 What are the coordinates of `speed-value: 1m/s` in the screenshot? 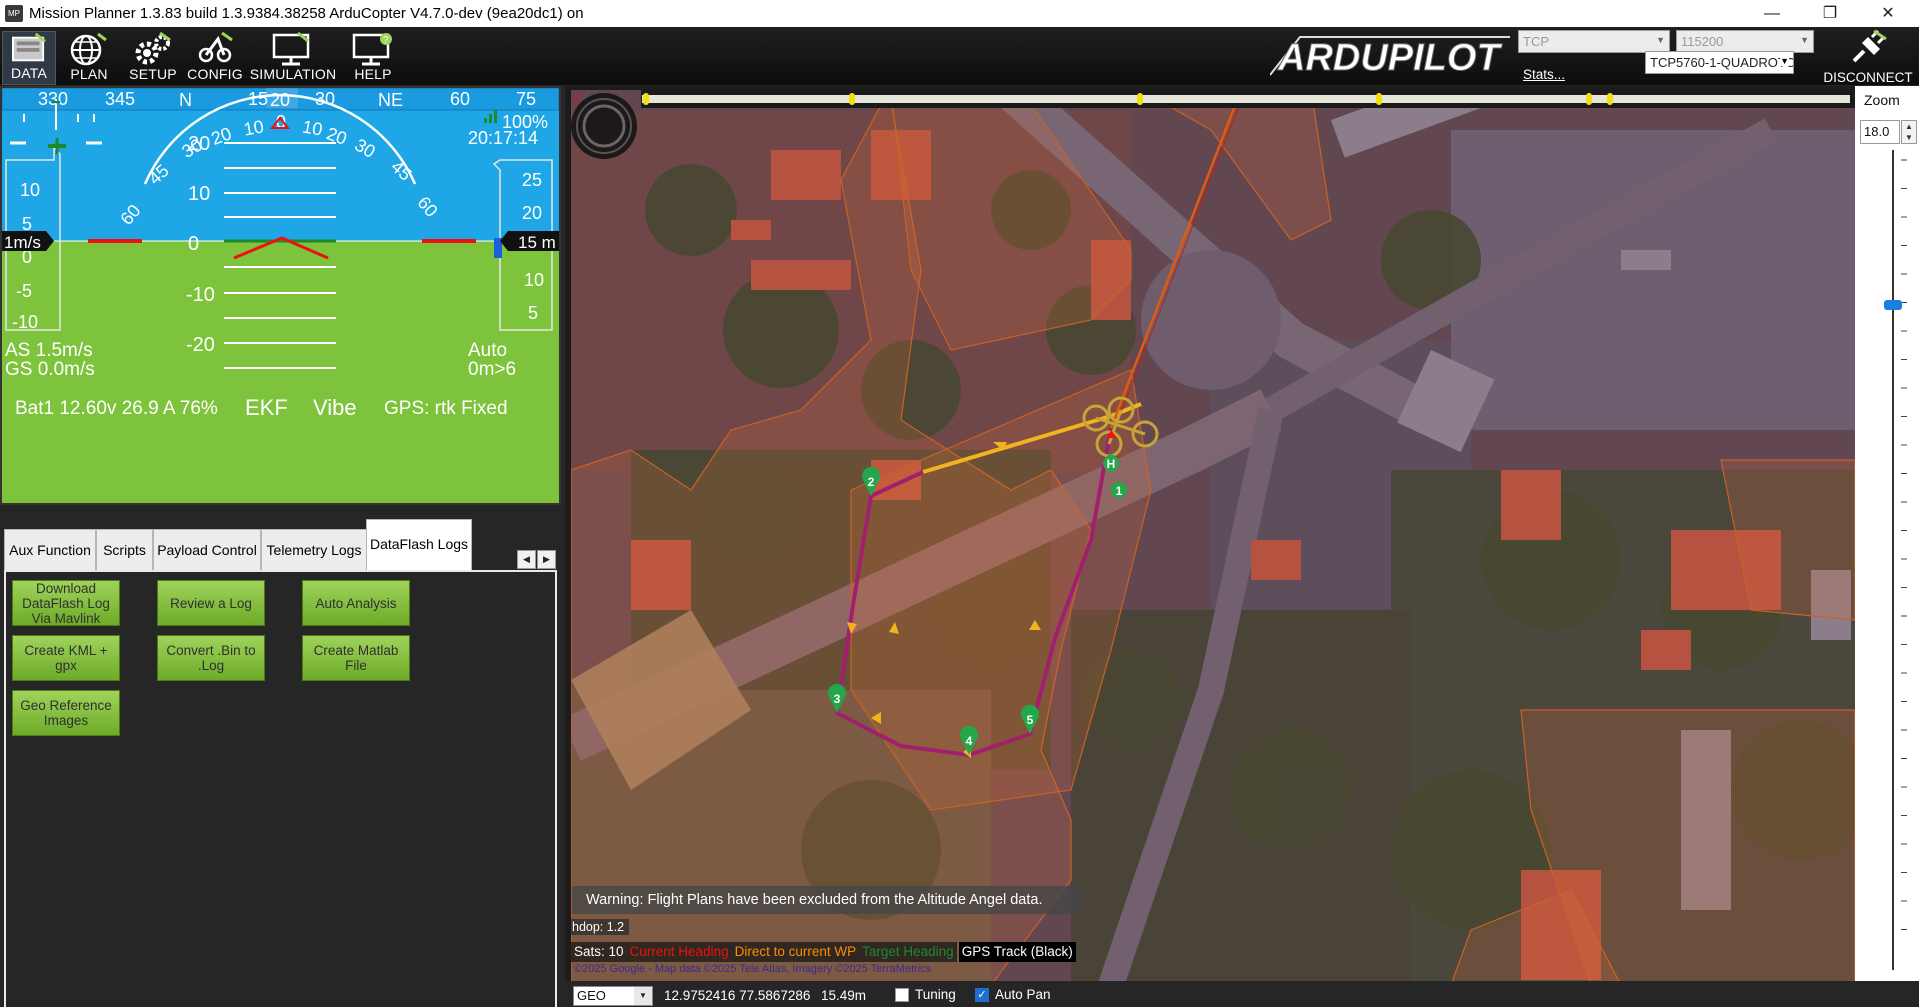 It's located at (22, 242).